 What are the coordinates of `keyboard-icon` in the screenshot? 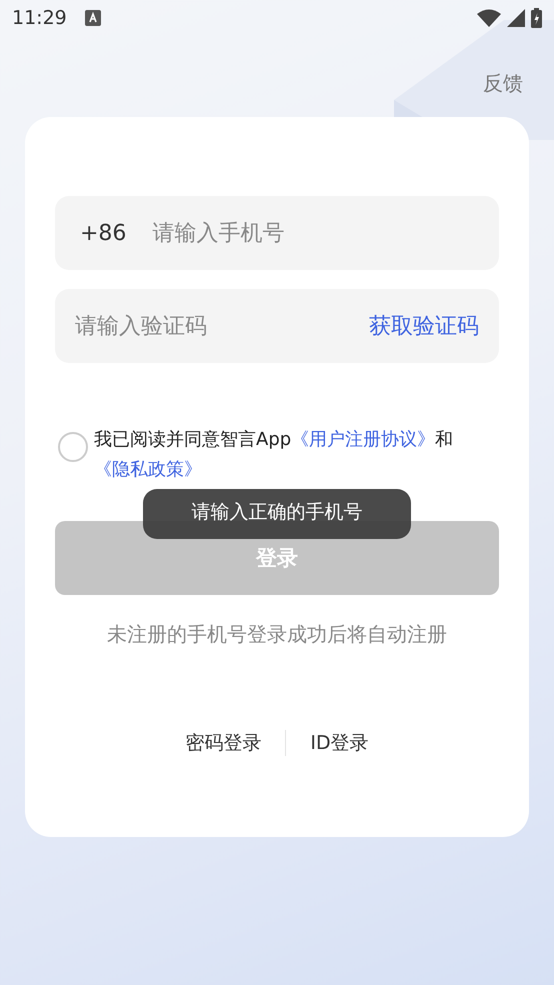 It's located at (92, 18).